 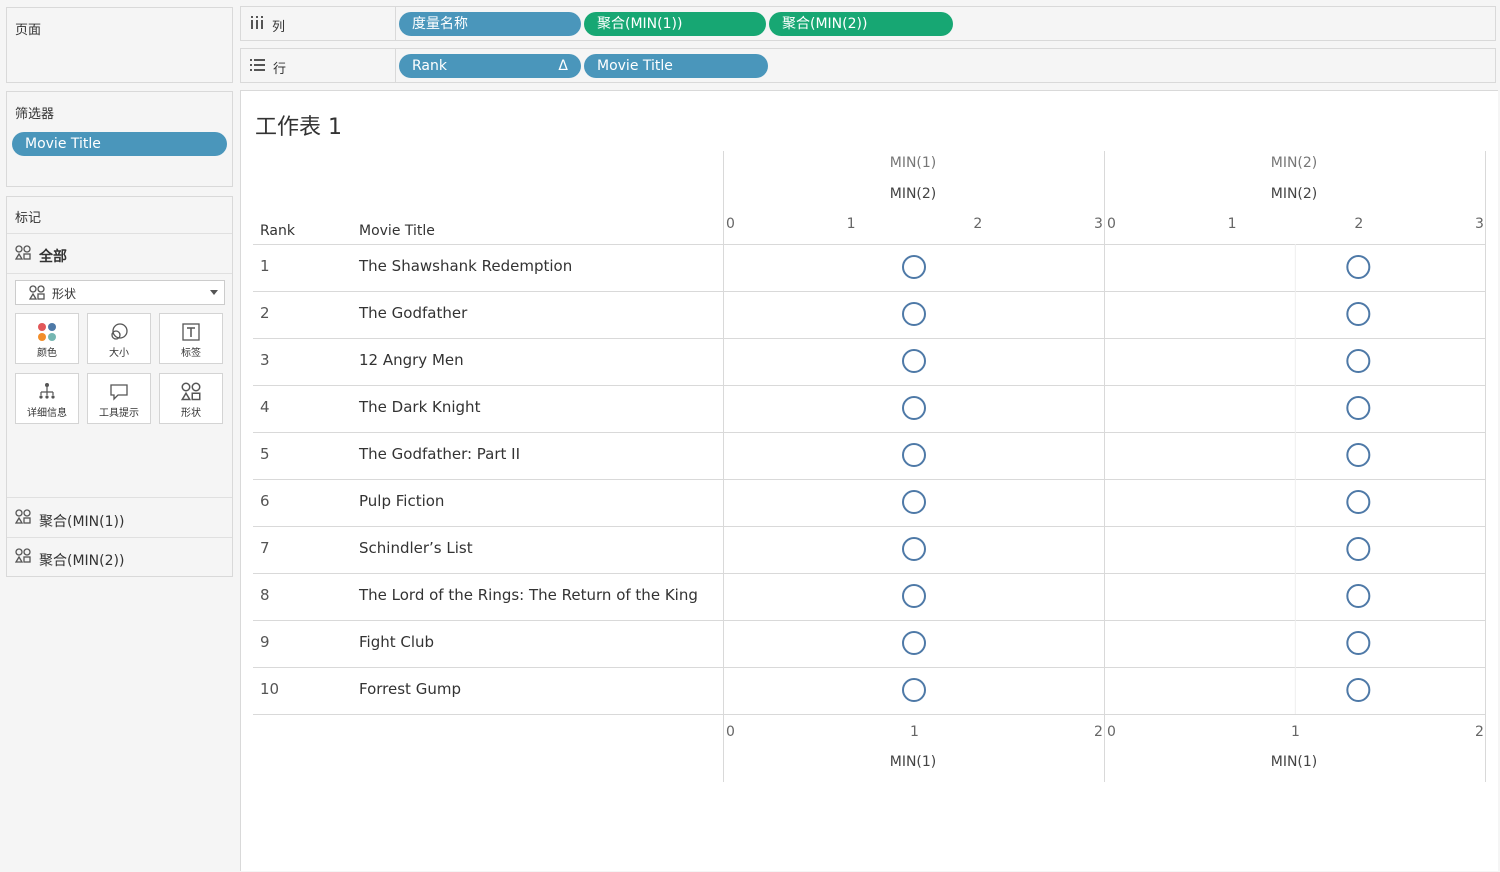 I want to click on filters-panel: 筛选器 Movie Title, so click(x=119, y=139).